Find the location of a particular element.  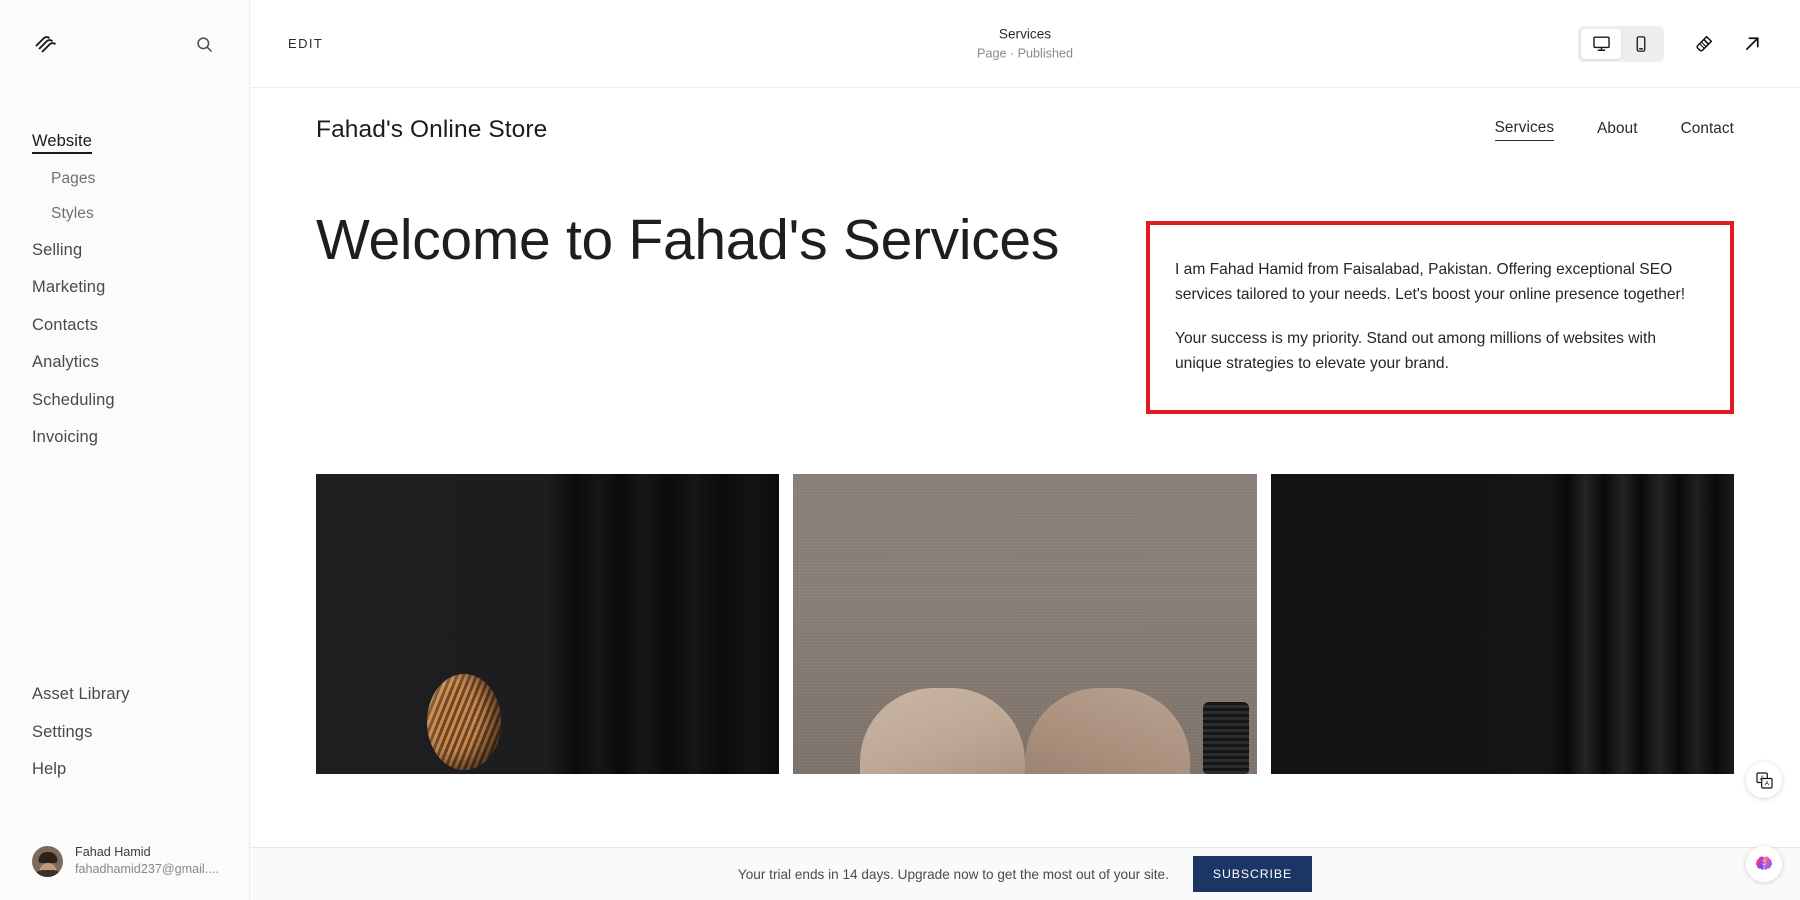

device-toggle-group is located at coordinates (1621, 43).